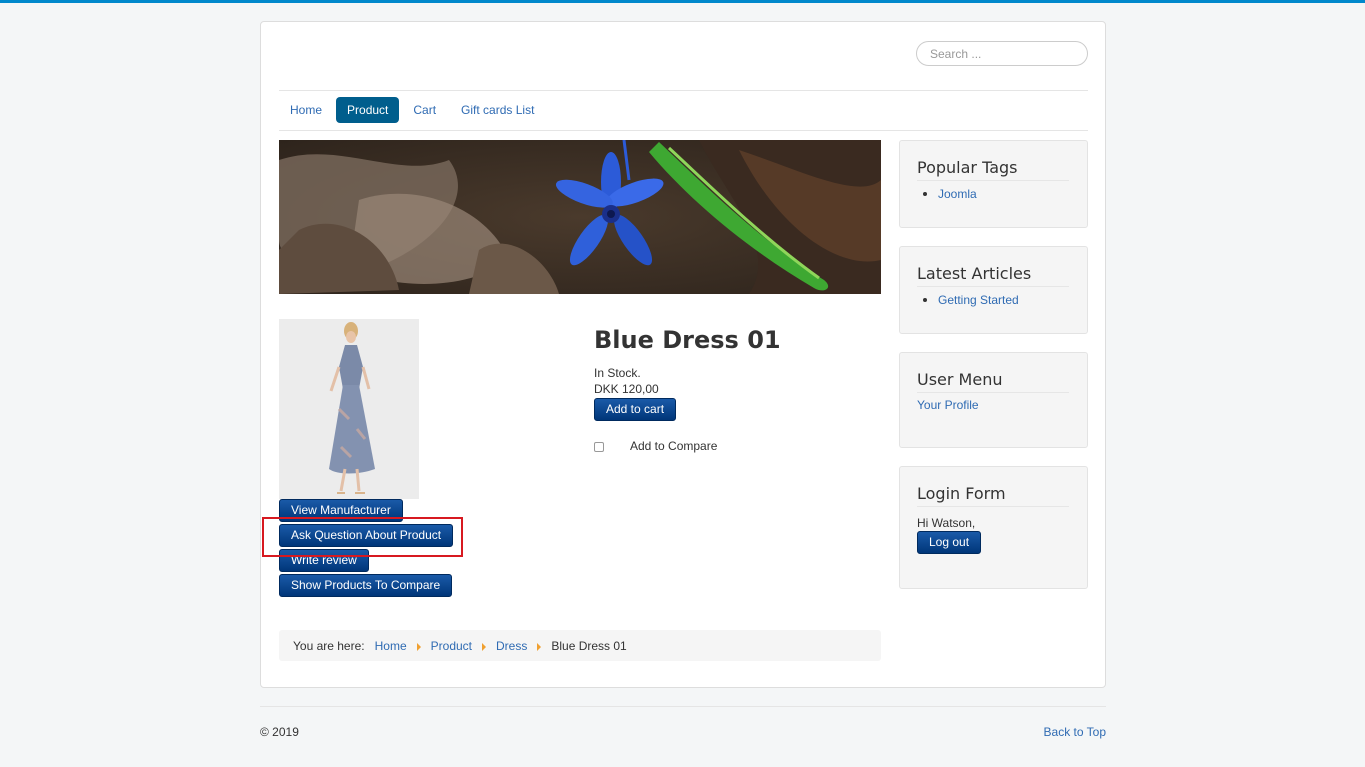  I want to click on user-menu-title: User Menu, so click(993, 381).